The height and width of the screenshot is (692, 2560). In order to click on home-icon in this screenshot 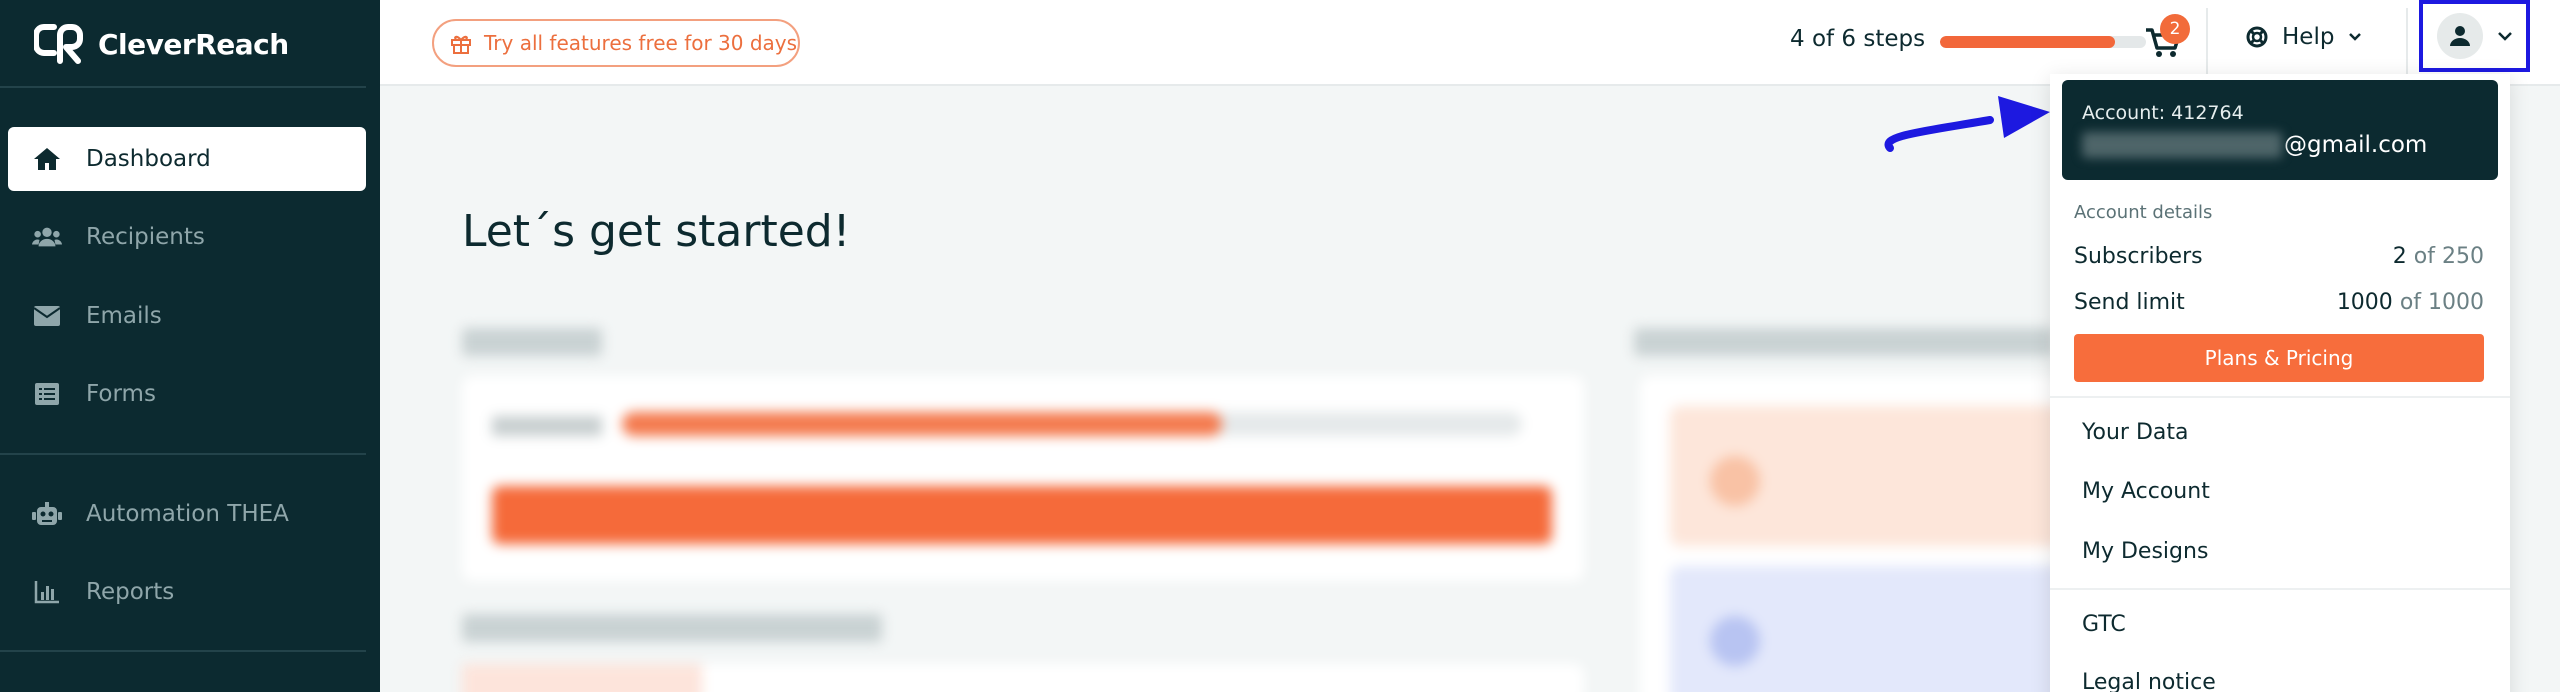, I will do `click(47, 159)`.